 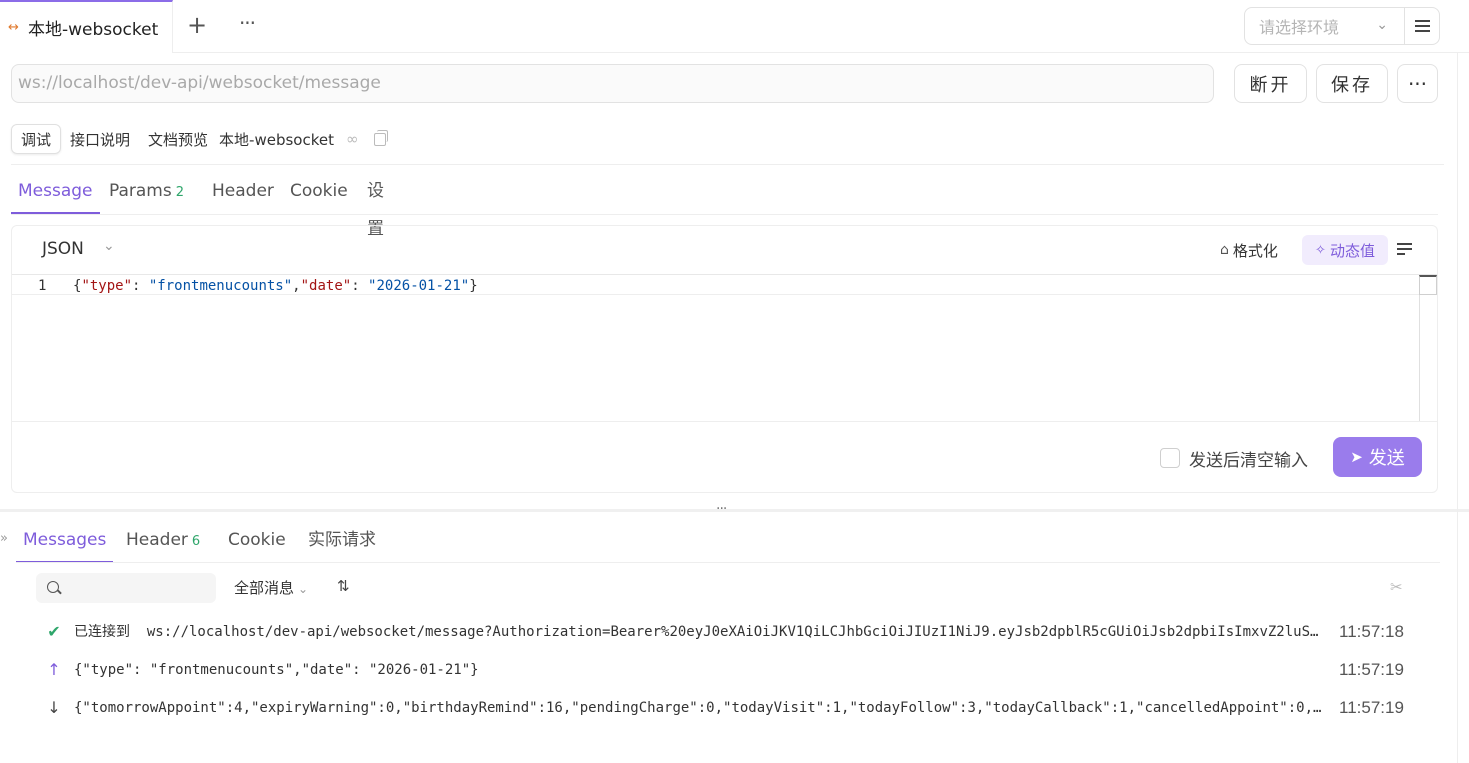 I want to click on environment-placeholder: 请选择环境, so click(x=1299, y=27).